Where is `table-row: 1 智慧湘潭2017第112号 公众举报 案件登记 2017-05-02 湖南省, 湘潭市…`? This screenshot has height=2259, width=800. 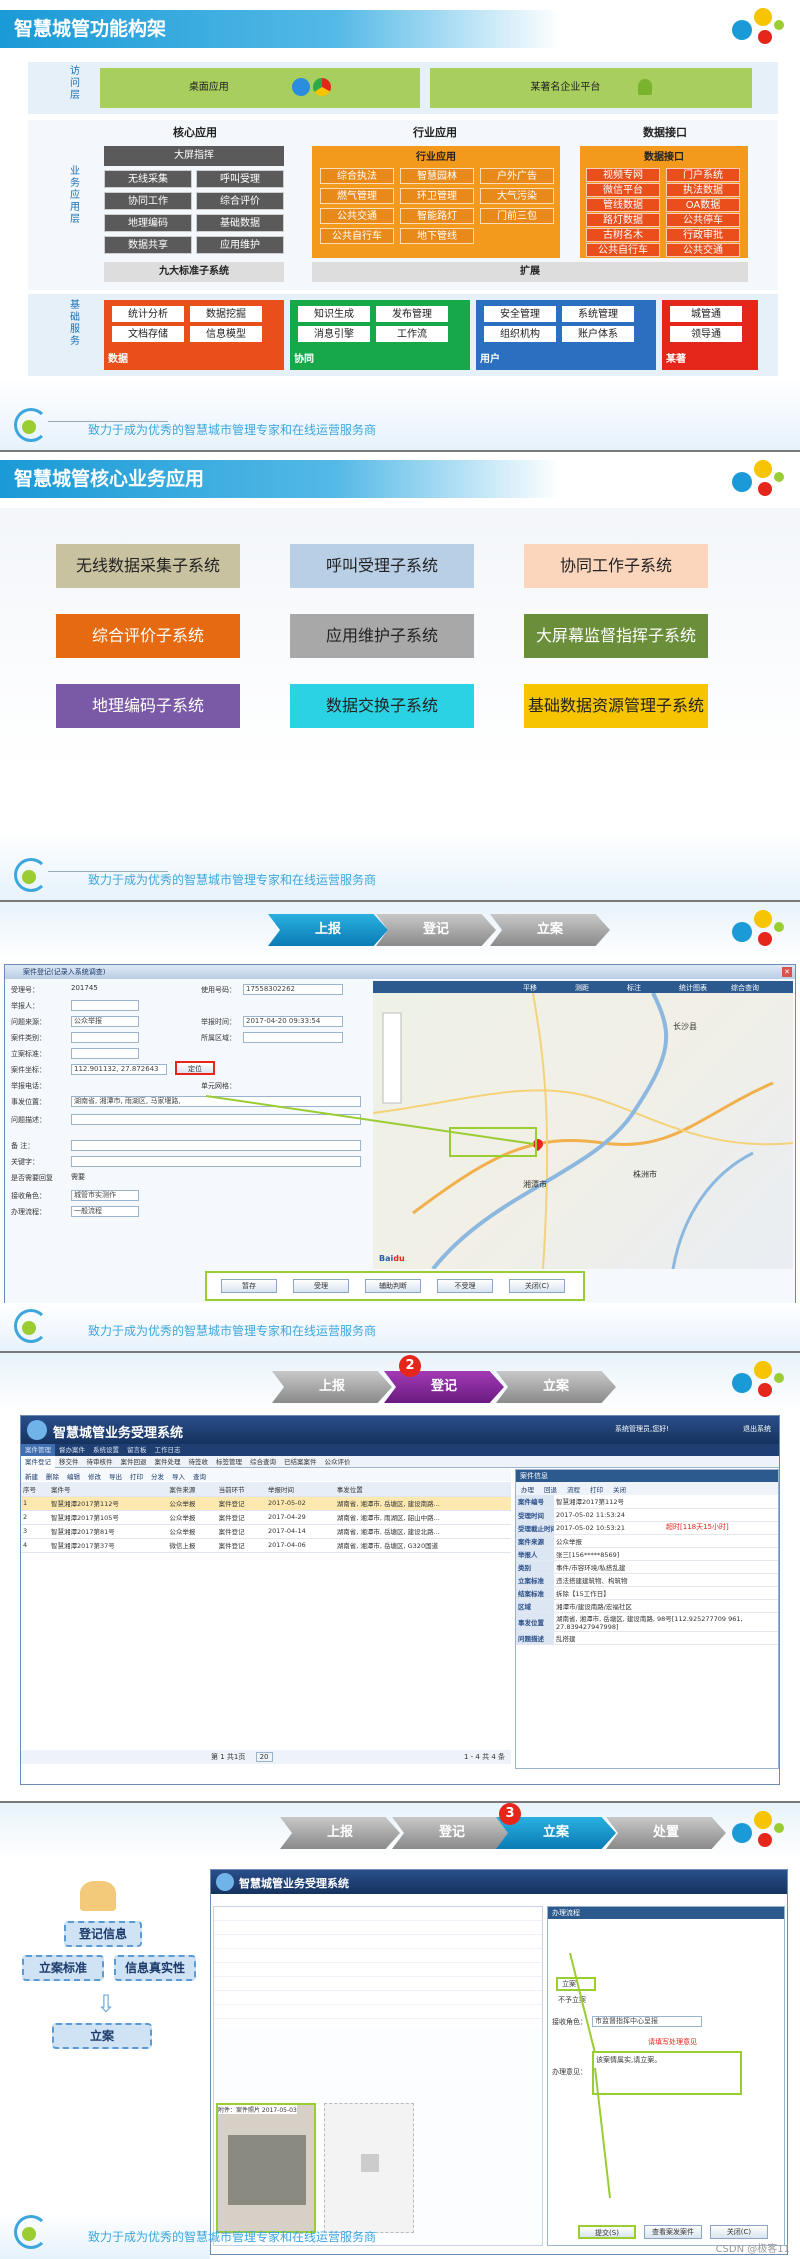
table-row: 1 智慧湘潭2017第112号 公众举报 案件登记 2017-05-02 湖南省, 湘潭市… is located at coordinates (266, 1503).